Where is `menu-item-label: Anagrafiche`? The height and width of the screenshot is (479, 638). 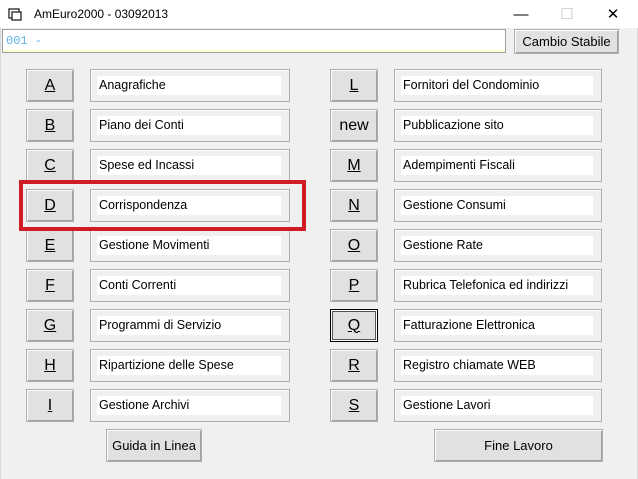
menu-item-label: Anagrafiche is located at coordinates (189, 85).